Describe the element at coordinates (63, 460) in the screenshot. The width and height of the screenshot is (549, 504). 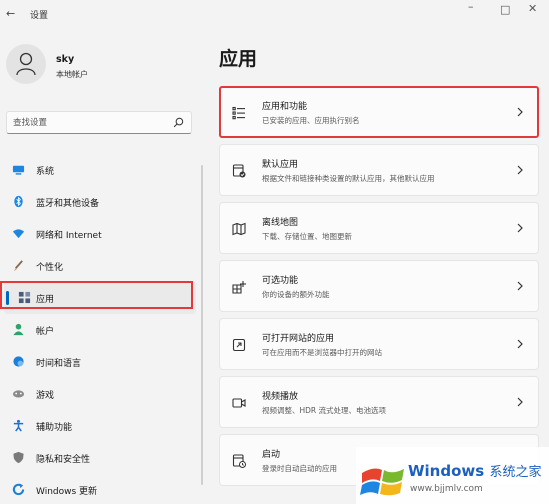
I see `sidebar-item-label: 隐私和安全性` at that location.